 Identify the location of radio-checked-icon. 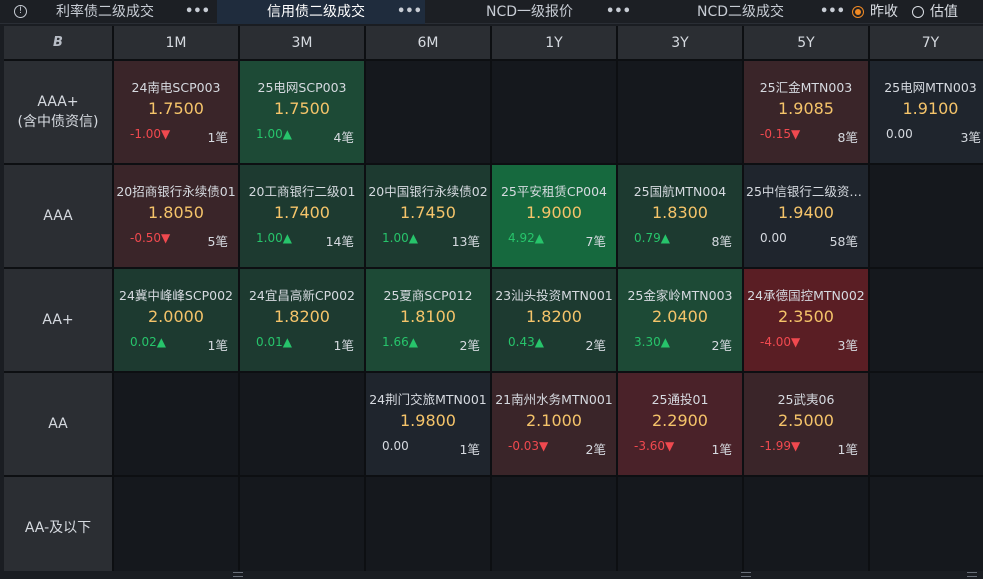
(858, 12).